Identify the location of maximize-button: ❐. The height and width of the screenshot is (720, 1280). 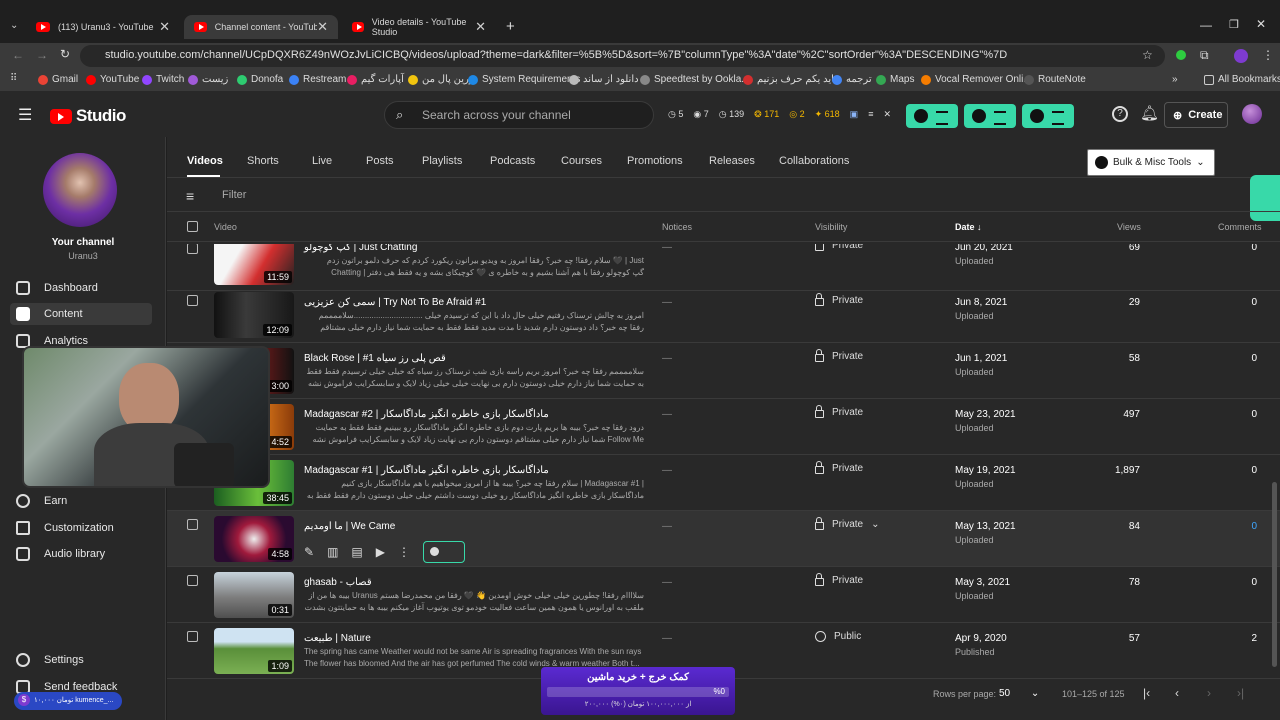
(1234, 24).